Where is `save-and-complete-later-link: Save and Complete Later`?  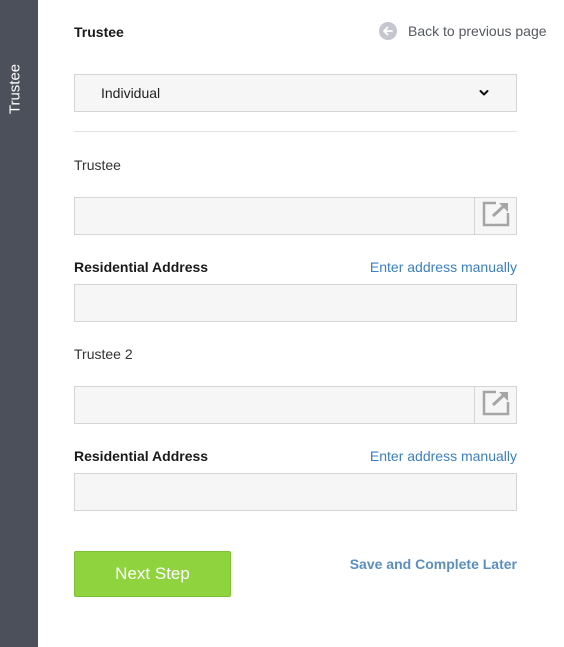
save-and-complete-later-link: Save and Complete Later is located at coordinates (433, 564).